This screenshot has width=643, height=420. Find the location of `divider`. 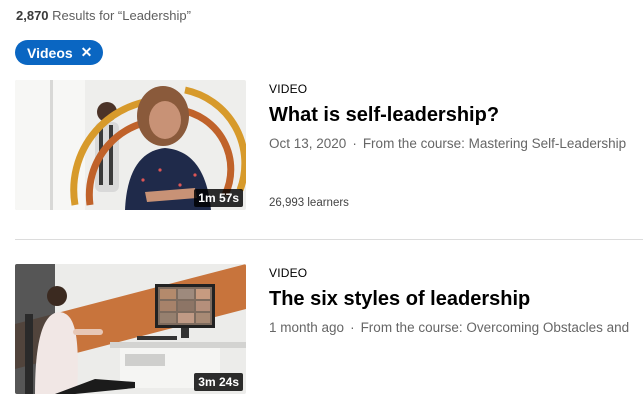

divider is located at coordinates (329, 239).